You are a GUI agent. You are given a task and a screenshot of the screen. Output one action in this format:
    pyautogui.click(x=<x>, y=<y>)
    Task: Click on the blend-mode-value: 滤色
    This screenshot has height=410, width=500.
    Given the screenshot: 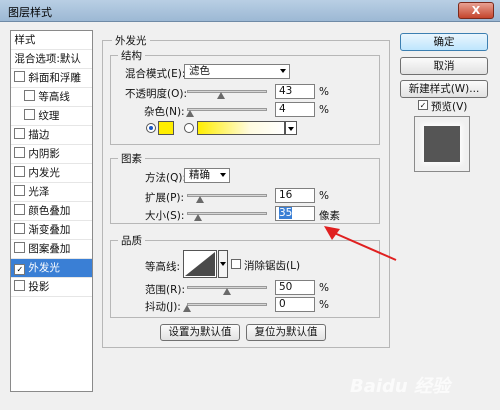 What is the action you would take?
    pyautogui.click(x=199, y=71)
    